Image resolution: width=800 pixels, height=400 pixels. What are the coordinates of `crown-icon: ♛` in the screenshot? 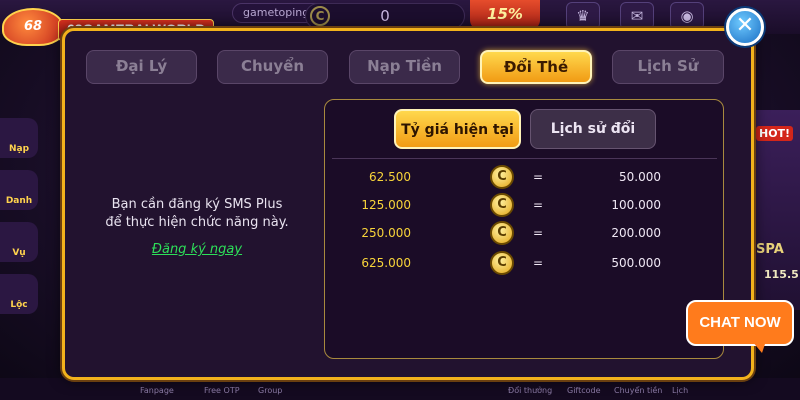 It's located at (583, 16).